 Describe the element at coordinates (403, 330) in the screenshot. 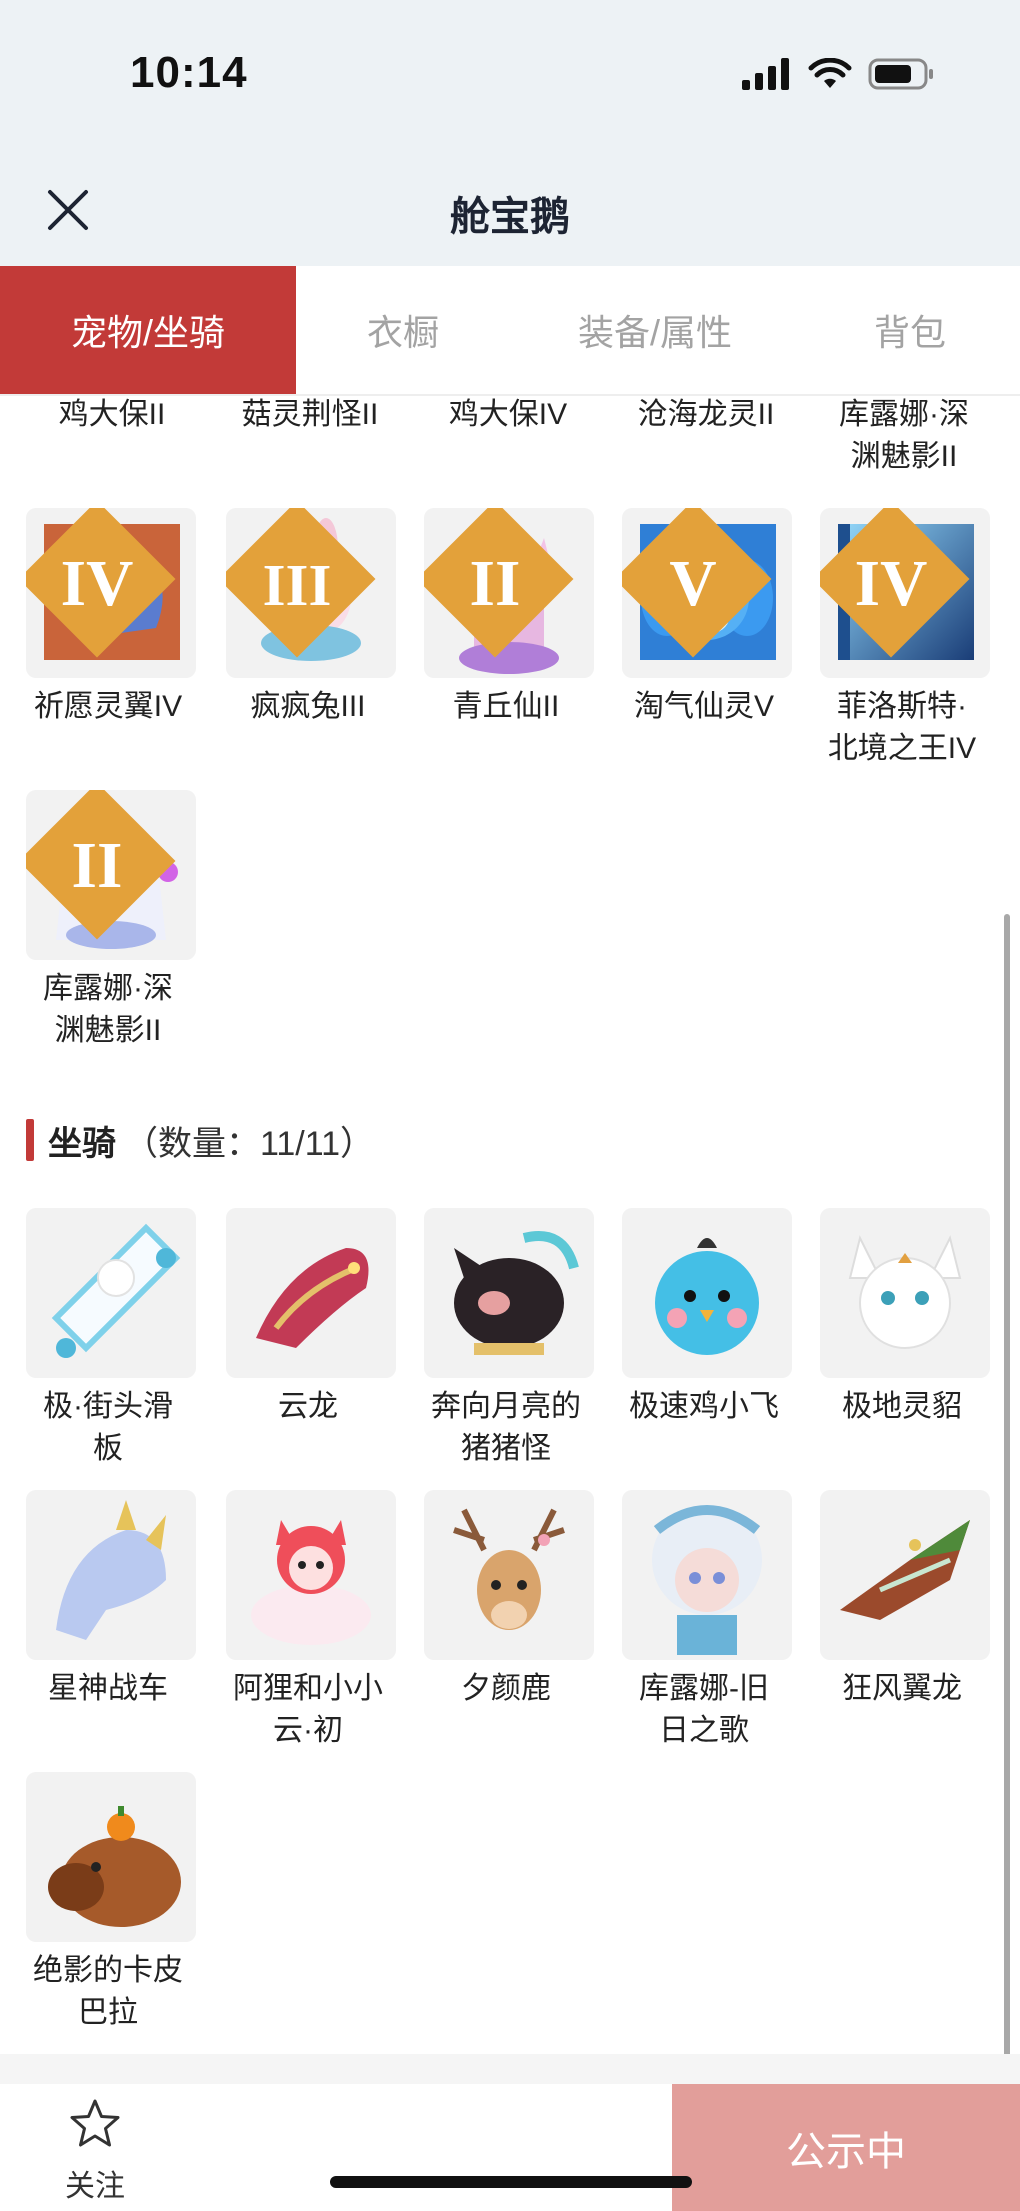

I see `tab-wardrobe: 衣橱` at that location.